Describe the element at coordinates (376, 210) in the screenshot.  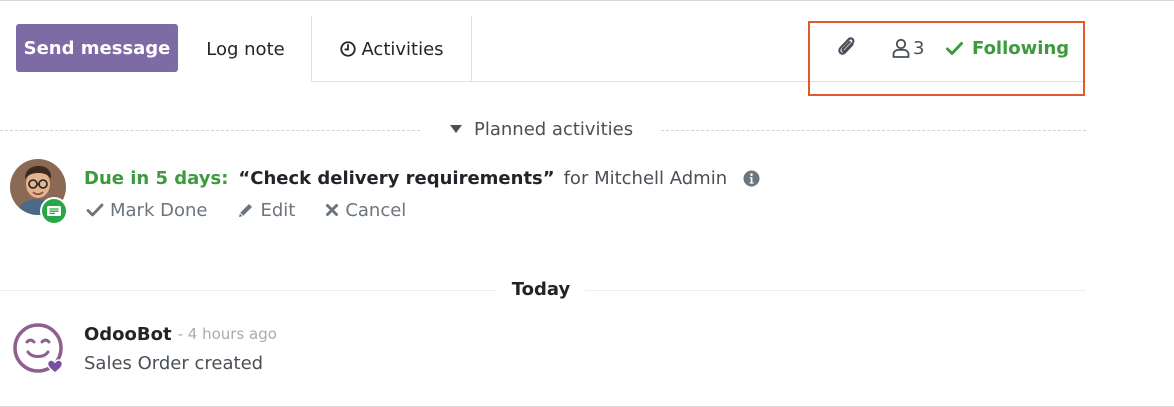
I see `cancel-label: Cancel` at that location.